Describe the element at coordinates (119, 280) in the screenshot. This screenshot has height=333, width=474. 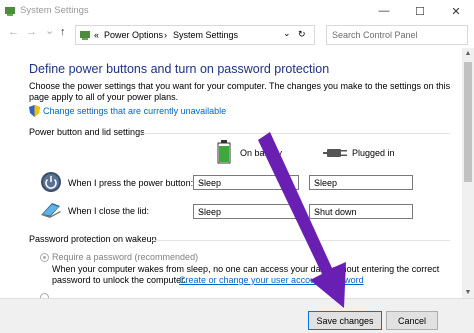
I see `require-password-description-cont: password to unlock the computer.` at that location.